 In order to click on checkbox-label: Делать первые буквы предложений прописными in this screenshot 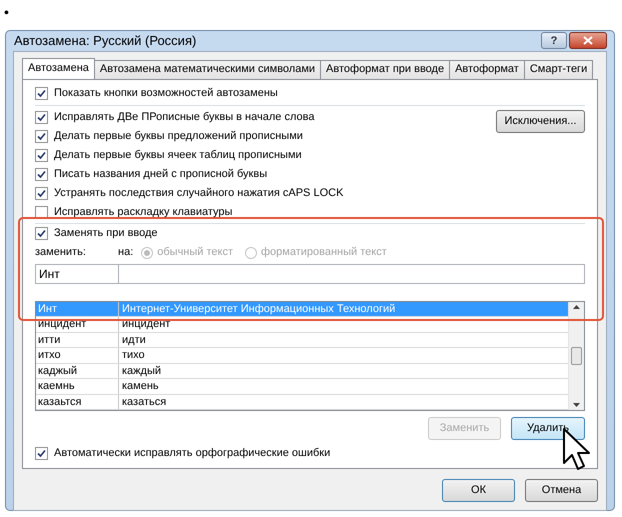, I will do `click(178, 136)`.